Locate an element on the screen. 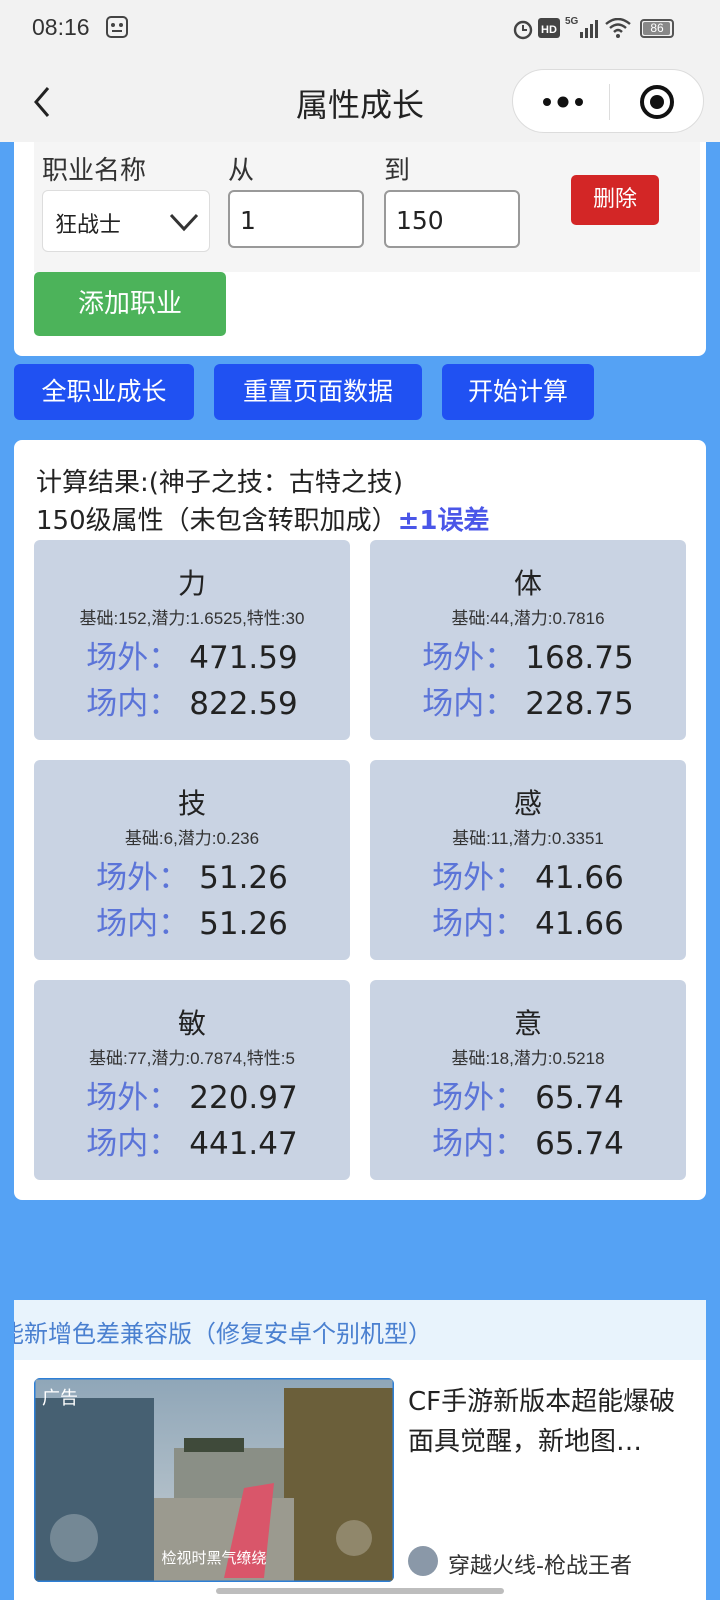  wifi-icon is located at coordinates (618, 28).